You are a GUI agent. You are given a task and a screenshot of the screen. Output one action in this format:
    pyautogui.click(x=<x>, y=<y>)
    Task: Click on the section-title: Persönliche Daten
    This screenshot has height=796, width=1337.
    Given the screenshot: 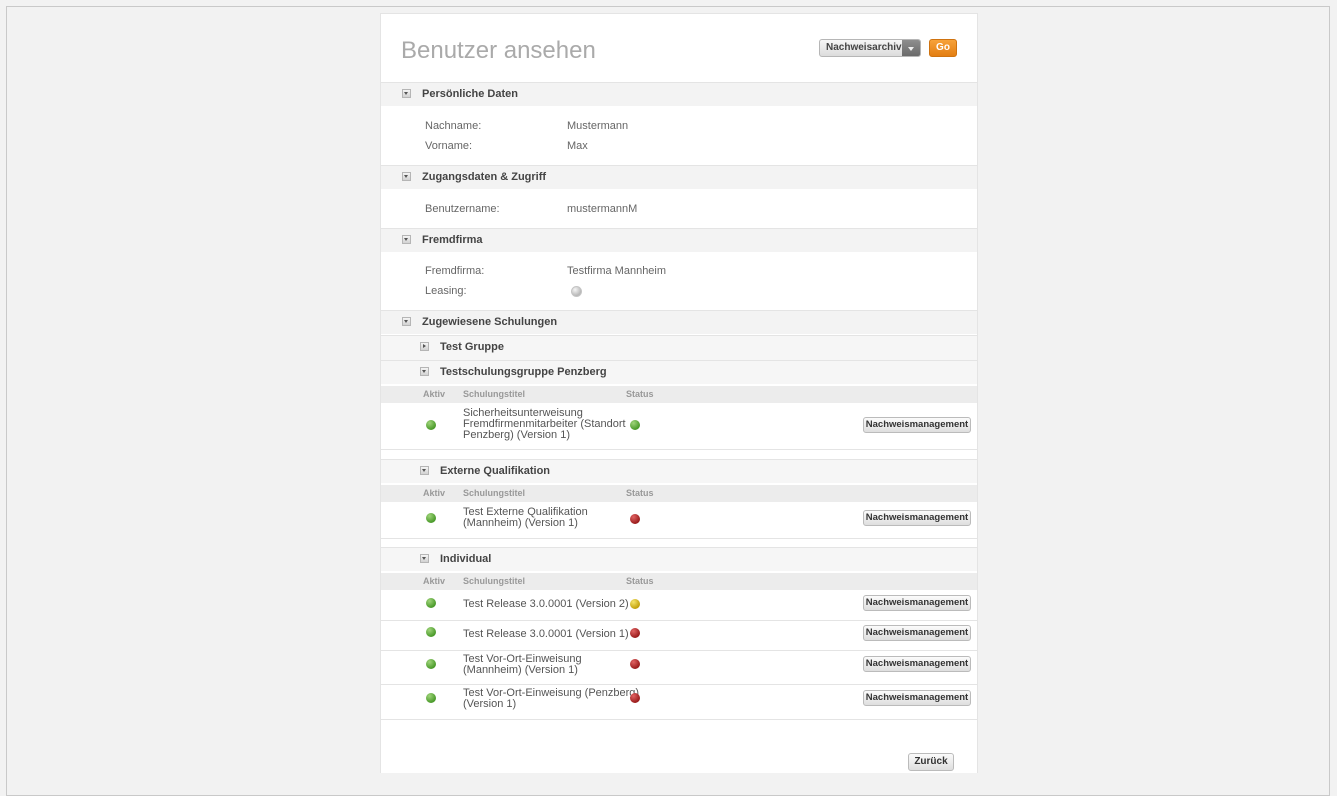 What is the action you would take?
    pyautogui.click(x=470, y=94)
    